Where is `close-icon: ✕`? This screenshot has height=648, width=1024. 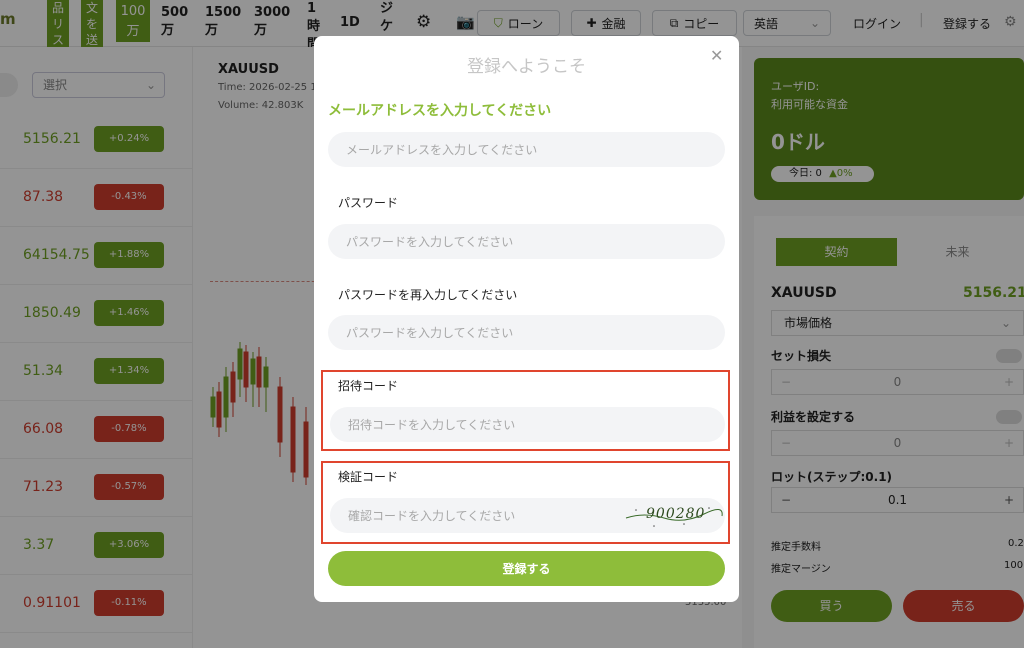
close-icon: ✕ is located at coordinates (716, 55).